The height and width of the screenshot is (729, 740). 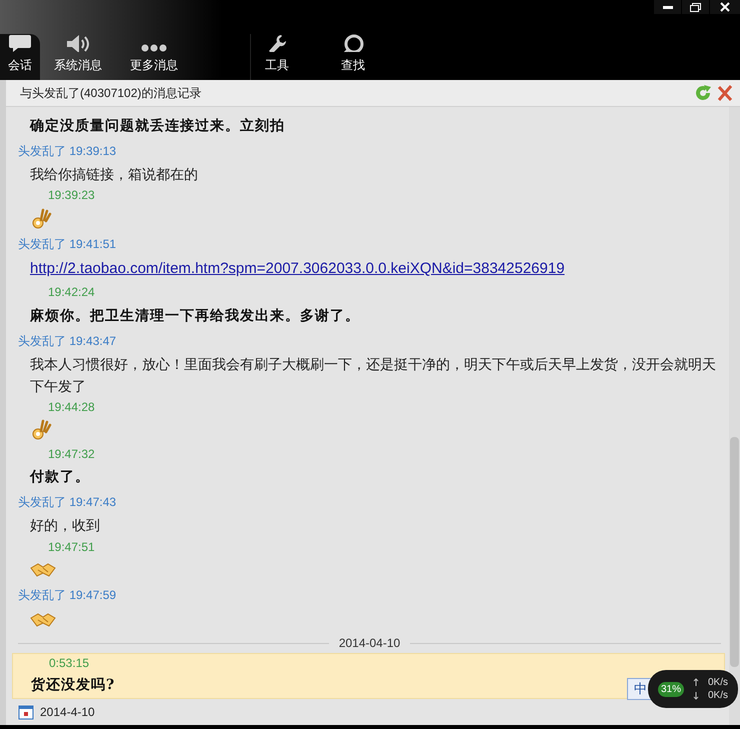 I want to click on toolbar-tab: 更多消息, so click(x=154, y=57).